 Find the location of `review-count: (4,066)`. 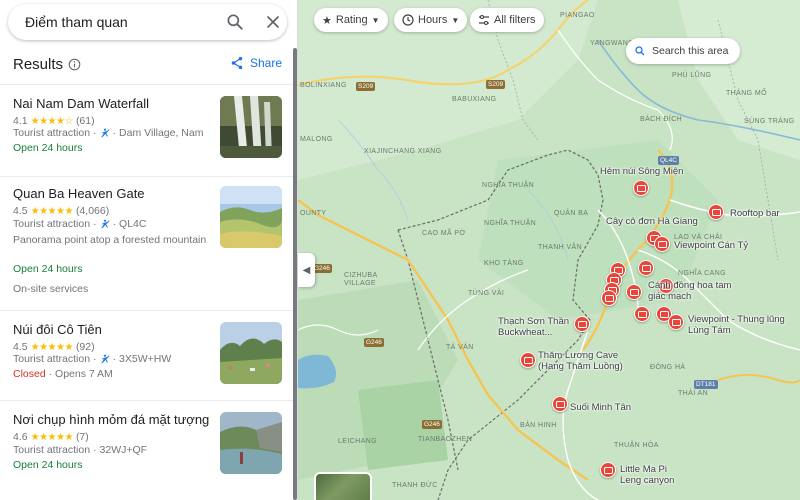

review-count: (4,066) is located at coordinates (92, 211).